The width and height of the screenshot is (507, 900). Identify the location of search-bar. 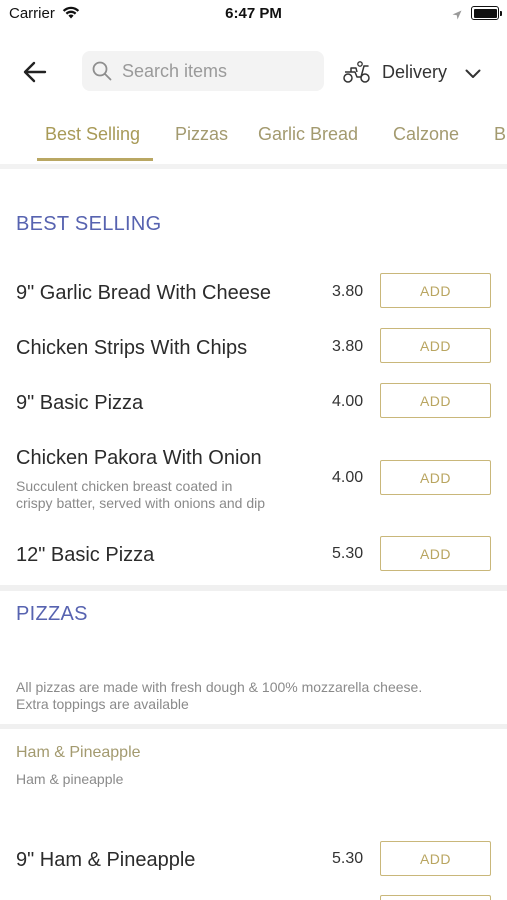
(203, 71).